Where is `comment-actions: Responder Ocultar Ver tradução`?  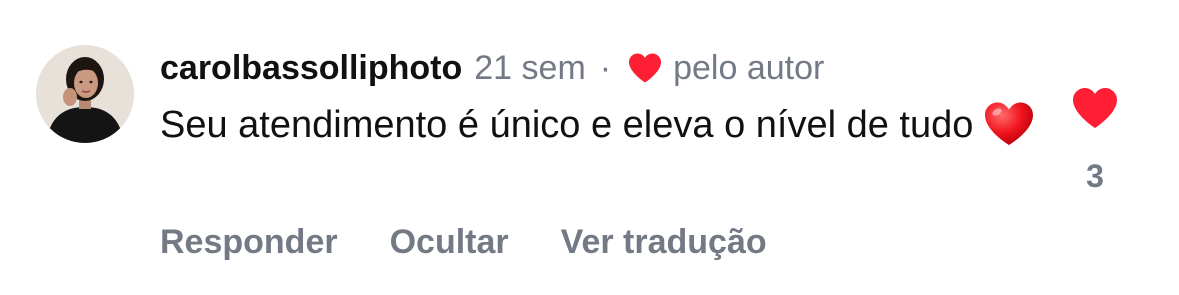 comment-actions: Responder Ocultar Ver tradução is located at coordinates (489, 242).